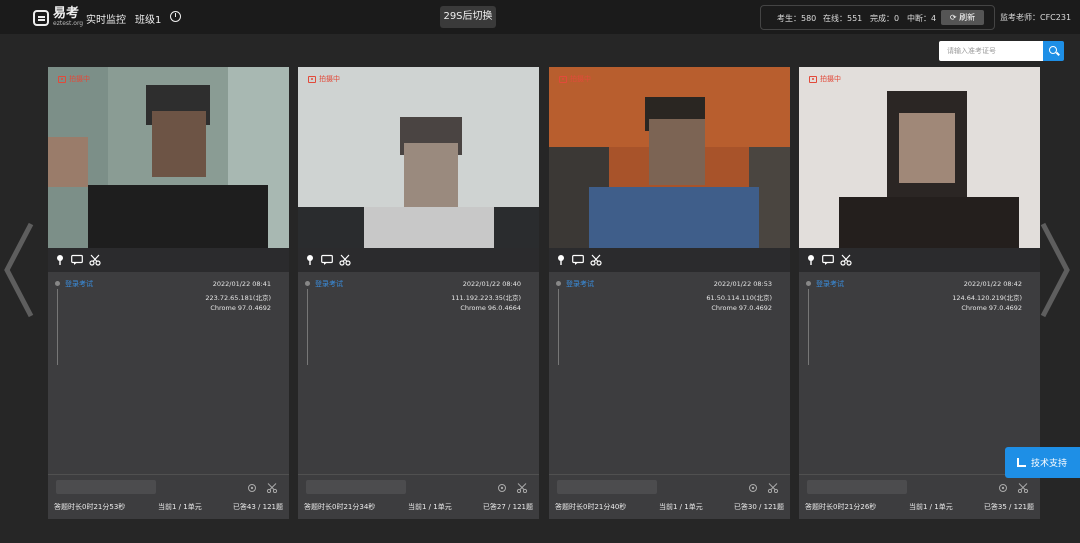 This screenshot has height=543, width=1080. I want to click on auto-switch-button: 29S后切换, so click(468, 17).